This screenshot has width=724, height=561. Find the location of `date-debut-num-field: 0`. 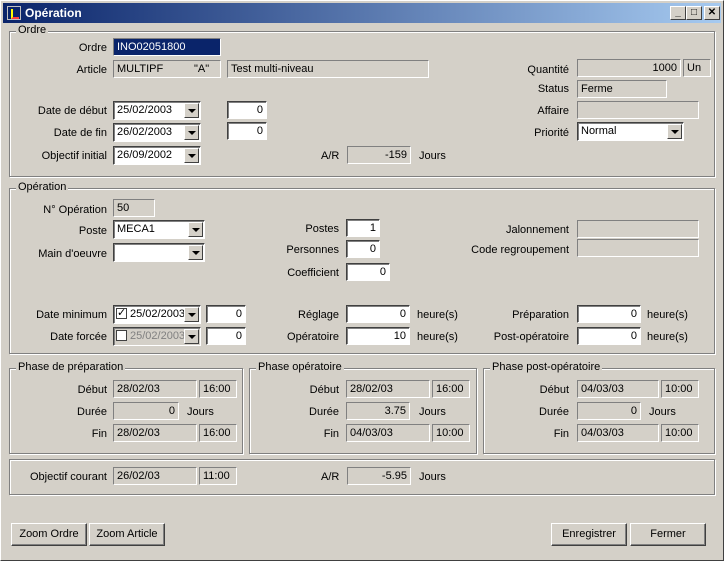

date-debut-num-field: 0 is located at coordinates (247, 110).